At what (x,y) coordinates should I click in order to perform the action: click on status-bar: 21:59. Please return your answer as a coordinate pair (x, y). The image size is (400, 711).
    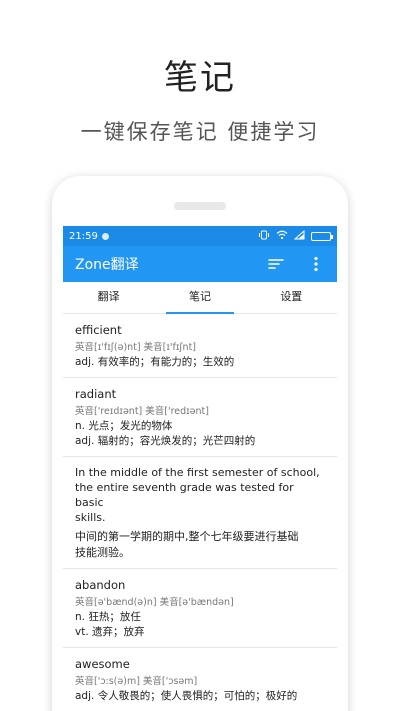
    Looking at the image, I should click on (200, 236).